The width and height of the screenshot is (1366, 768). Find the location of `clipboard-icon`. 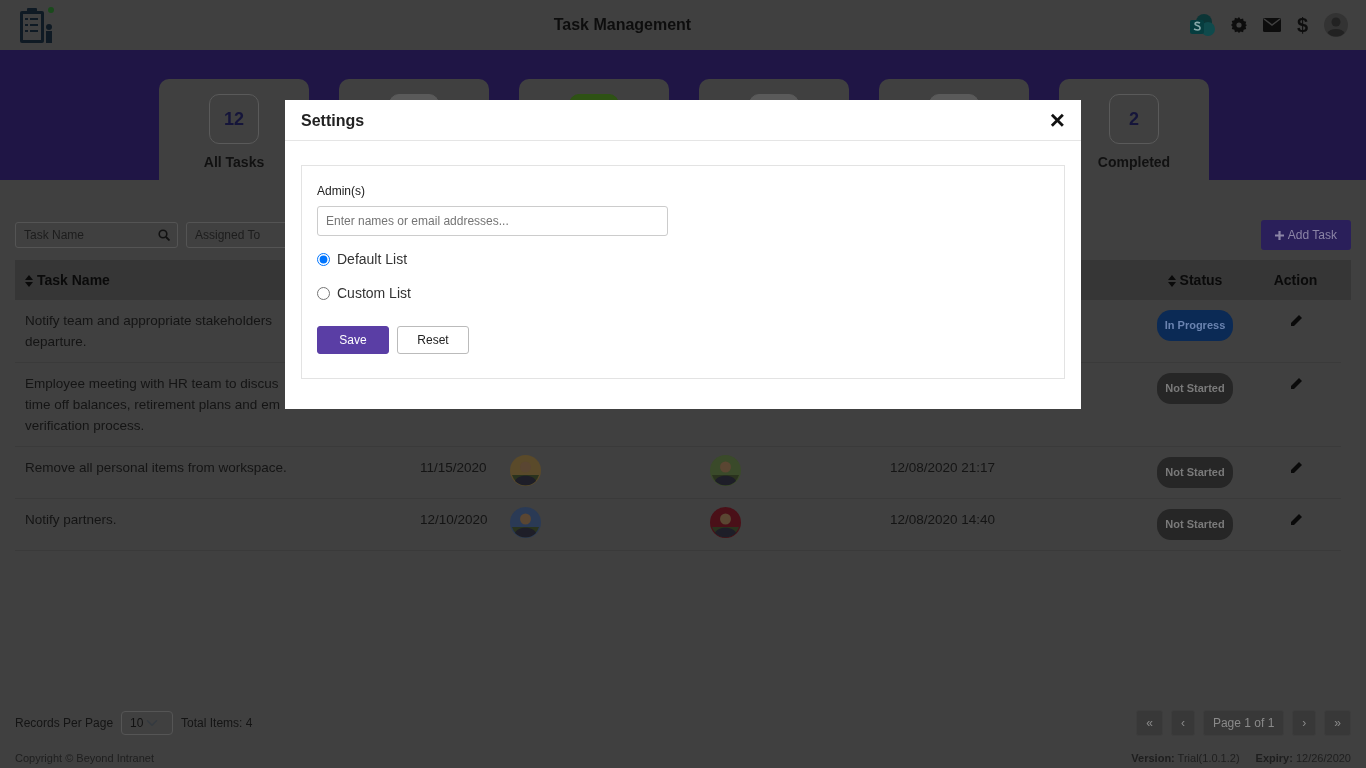

clipboard-icon is located at coordinates (37, 25).